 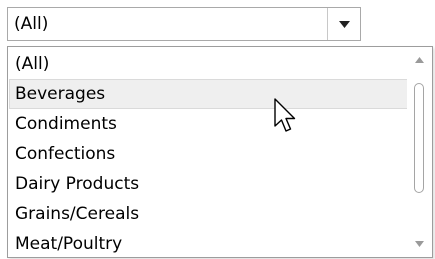 I want to click on list-item-meat-poultry: Meat/Poultry, so click(x=208, y=243).